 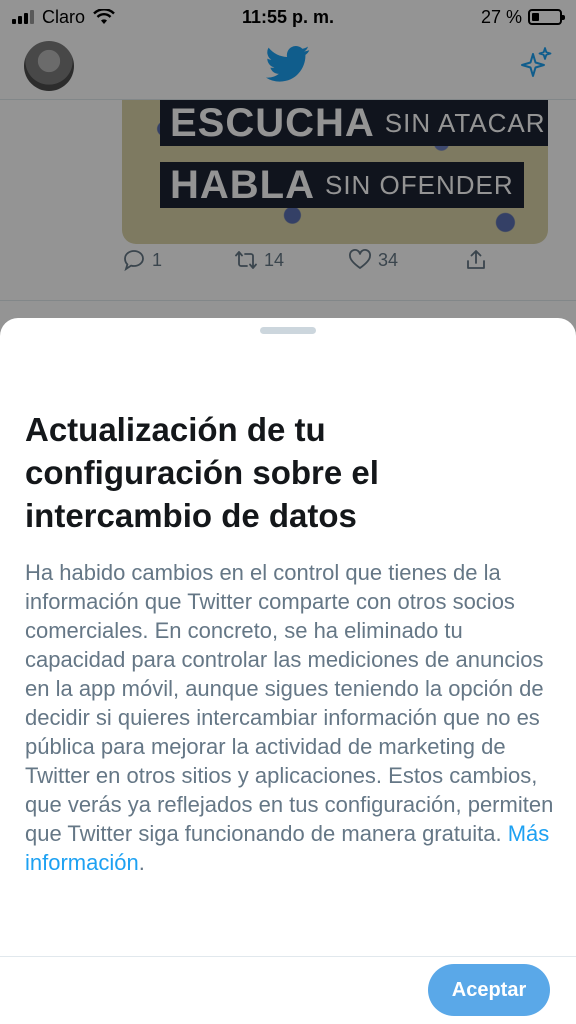 I want to click on sheet-divider, so click(x=288, y=956).